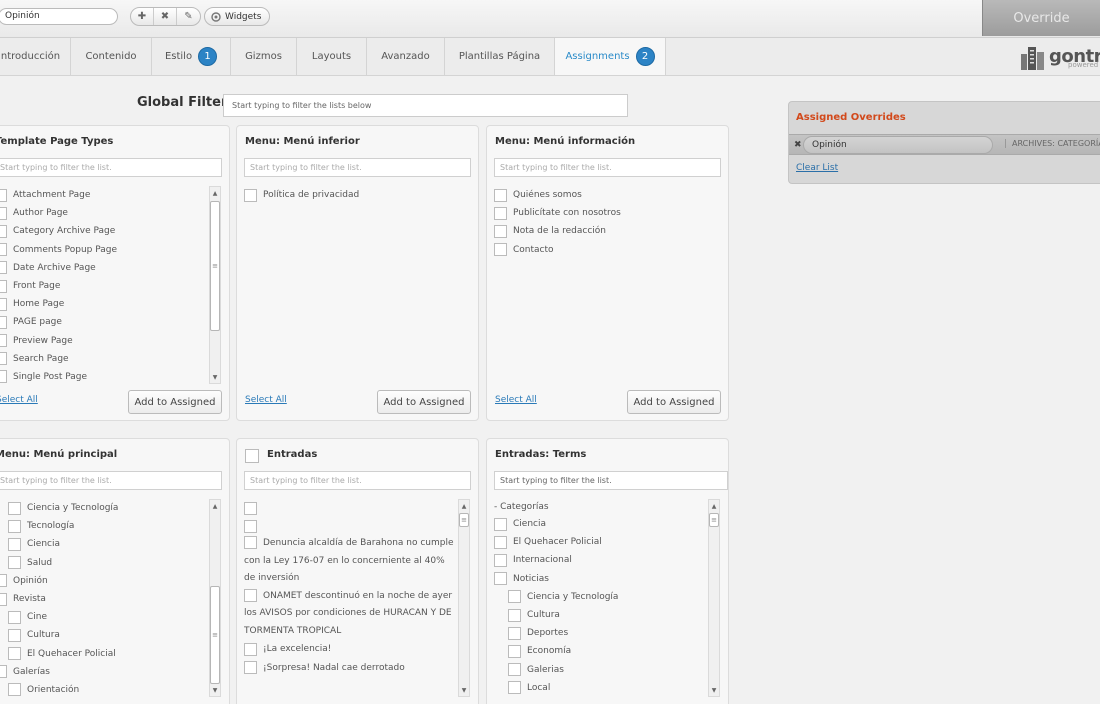 This screenshot has width=1100, height=704. I want to click on list-item: Revista, so click(102, 599).